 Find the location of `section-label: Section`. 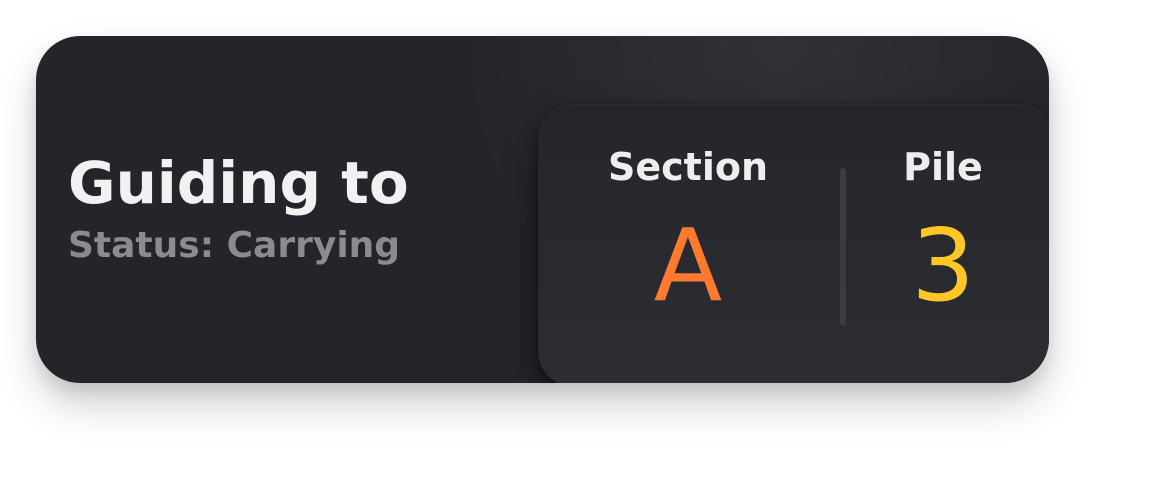

section-label: Section is located at coordinates (687, 167).